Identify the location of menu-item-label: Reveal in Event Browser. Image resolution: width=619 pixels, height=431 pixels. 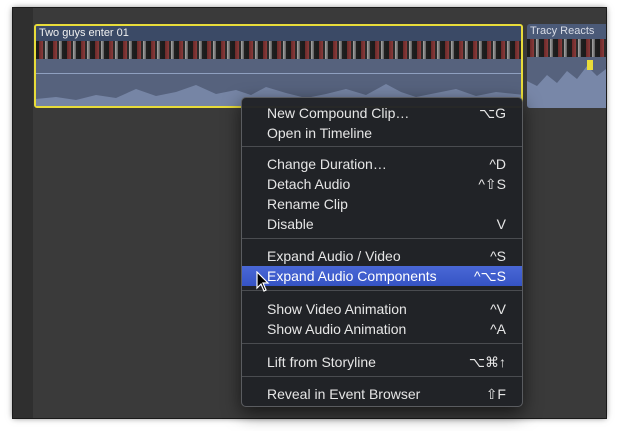
(344, 394).